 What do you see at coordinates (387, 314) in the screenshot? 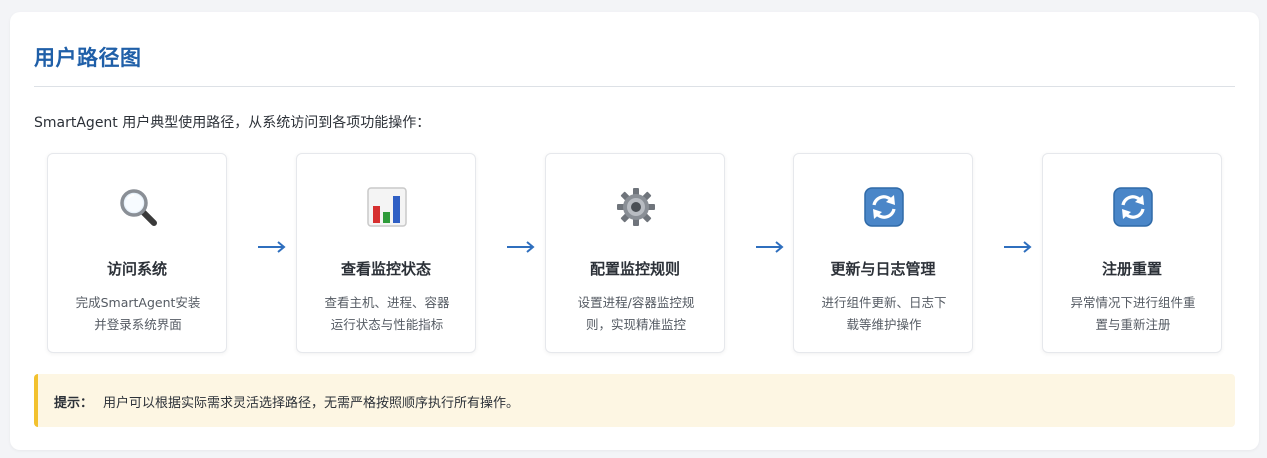
I see `step-description: 查看主机、进程、容器 运行状态与性能指标` at bounding box center [387, 314].